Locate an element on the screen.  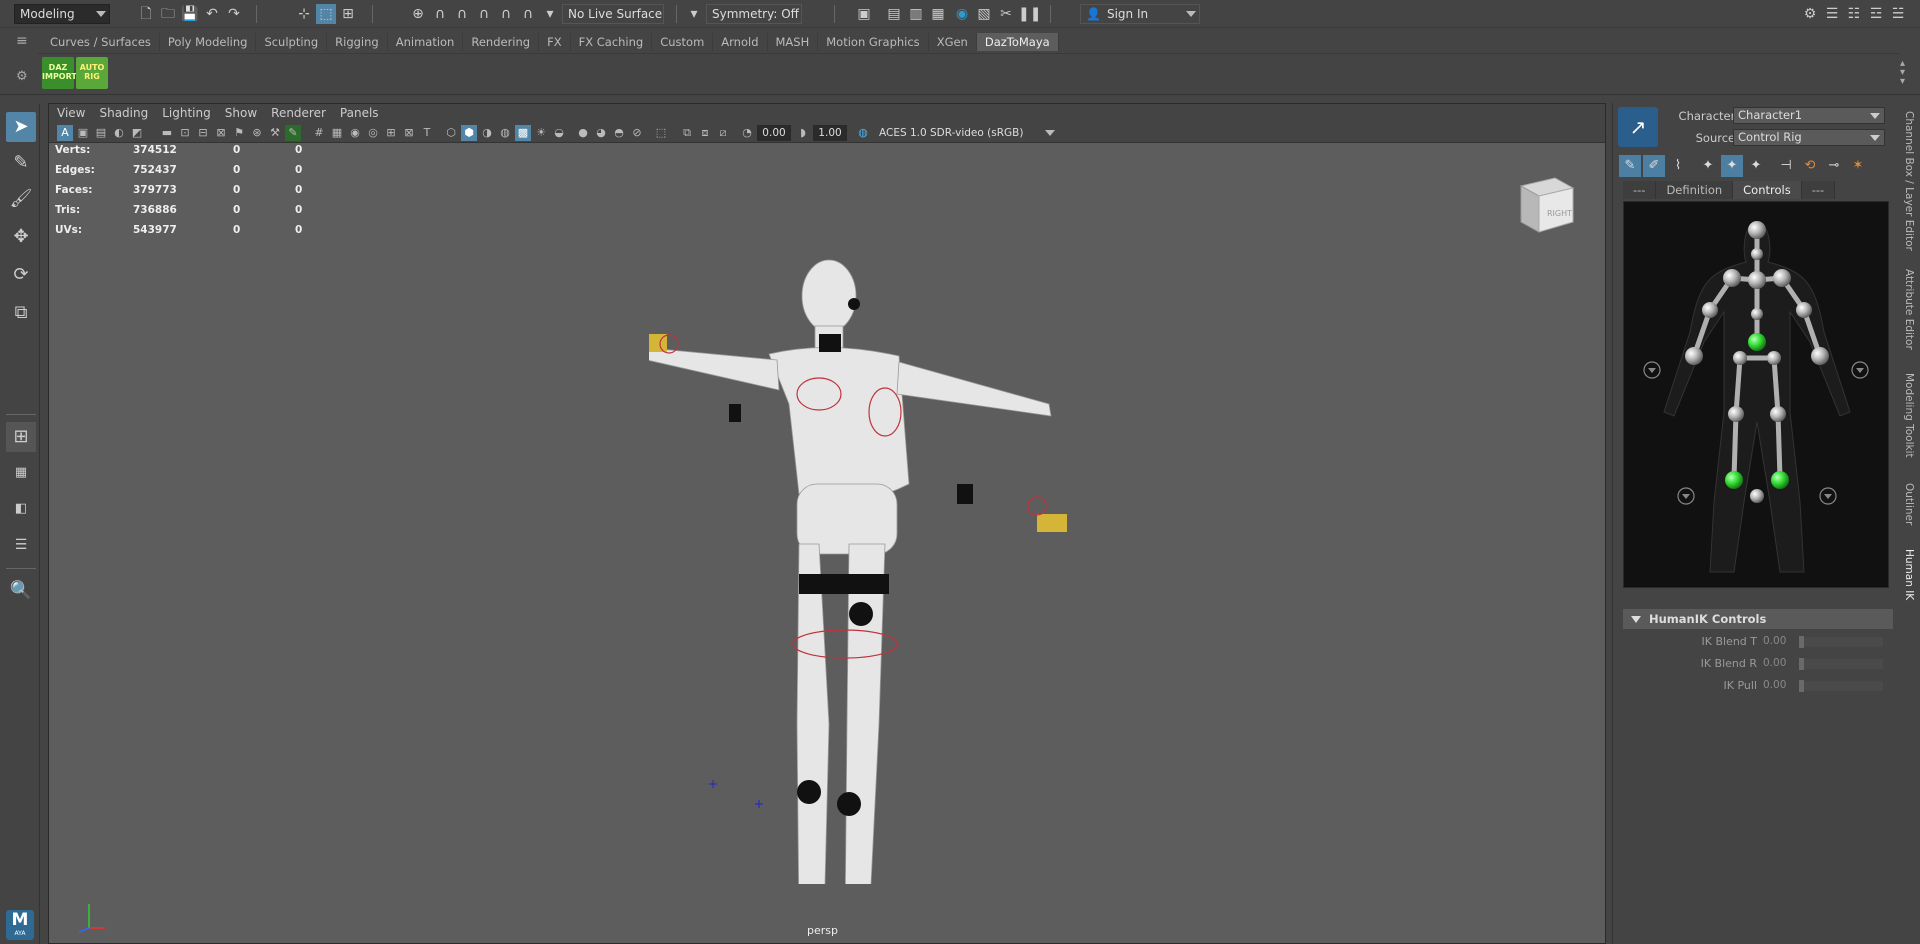
grease-pencil-icon: ▬ is located at coordinates (167, 133).